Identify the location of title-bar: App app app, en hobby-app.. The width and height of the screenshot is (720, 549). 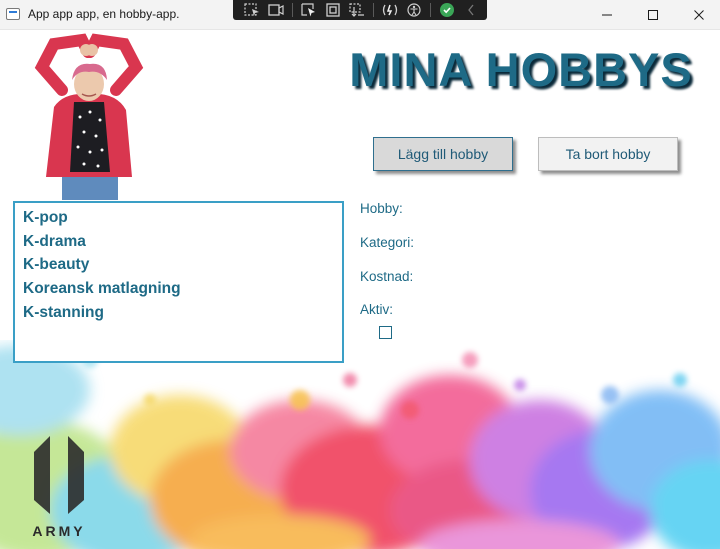
(360, 15).